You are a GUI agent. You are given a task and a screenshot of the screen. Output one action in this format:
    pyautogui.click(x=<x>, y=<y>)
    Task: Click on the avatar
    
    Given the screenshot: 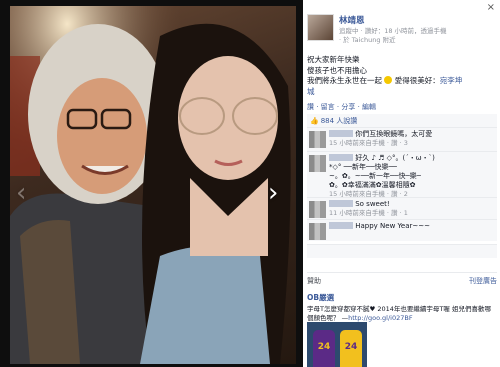 What is the action you would take?
    pyautogui.click(x=320, y=27)
    